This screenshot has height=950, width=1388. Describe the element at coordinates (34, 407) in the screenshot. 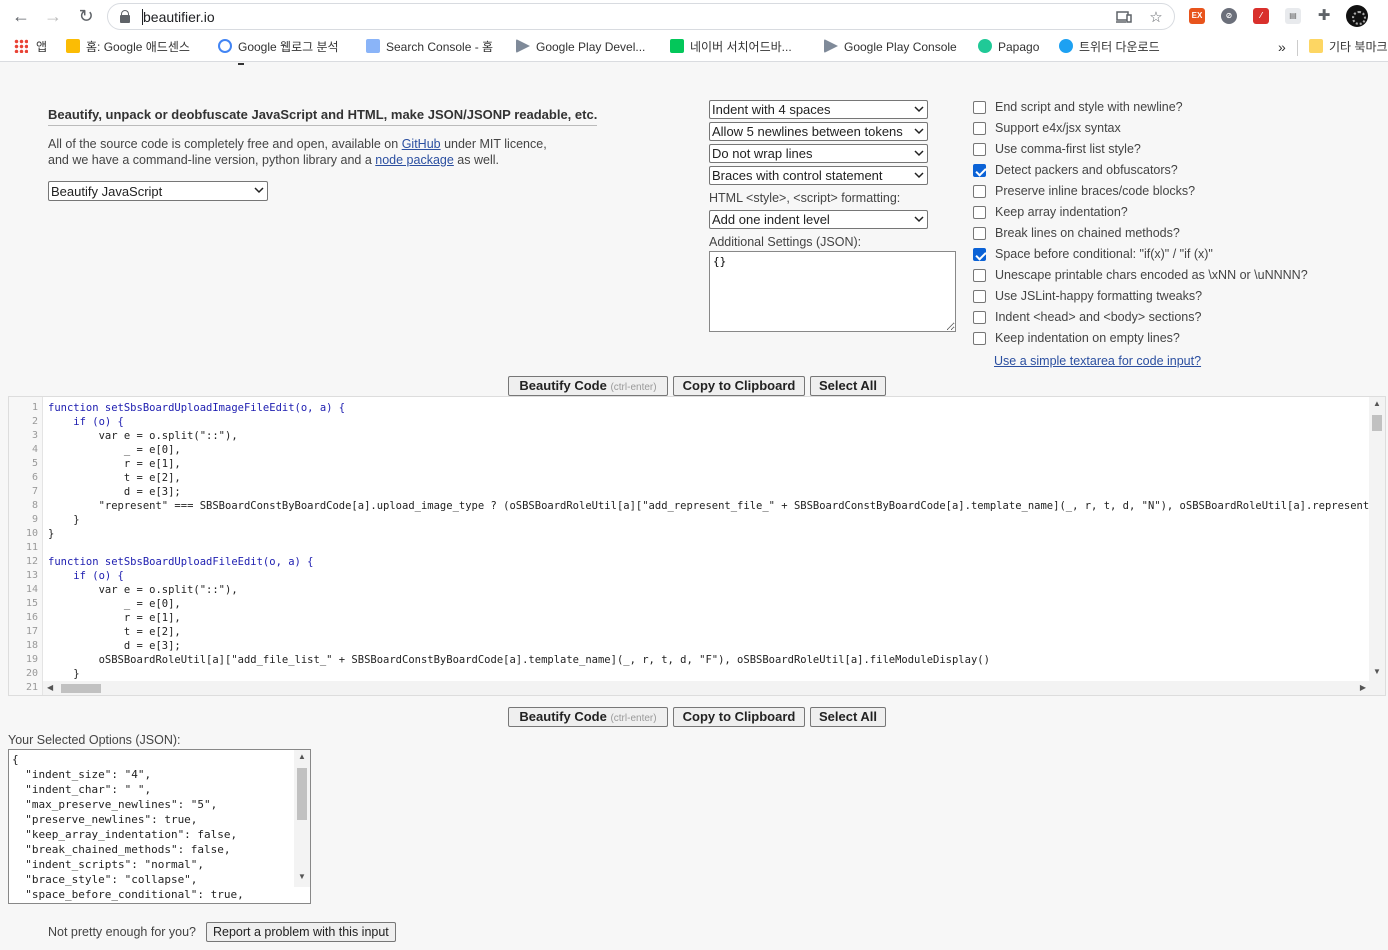

I see `line-number: 1` at that location.